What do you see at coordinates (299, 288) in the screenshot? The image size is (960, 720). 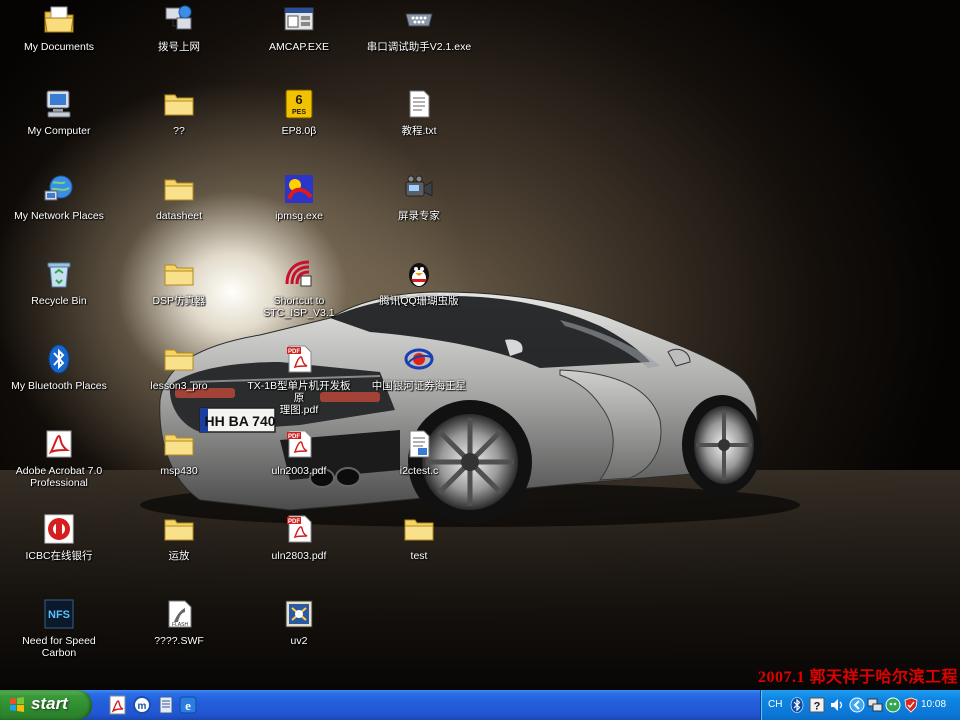 I see `desktop-shortcut-stc-isp: Shortcut to STC_ISP_V3.1` at bounding box center [299, 288].